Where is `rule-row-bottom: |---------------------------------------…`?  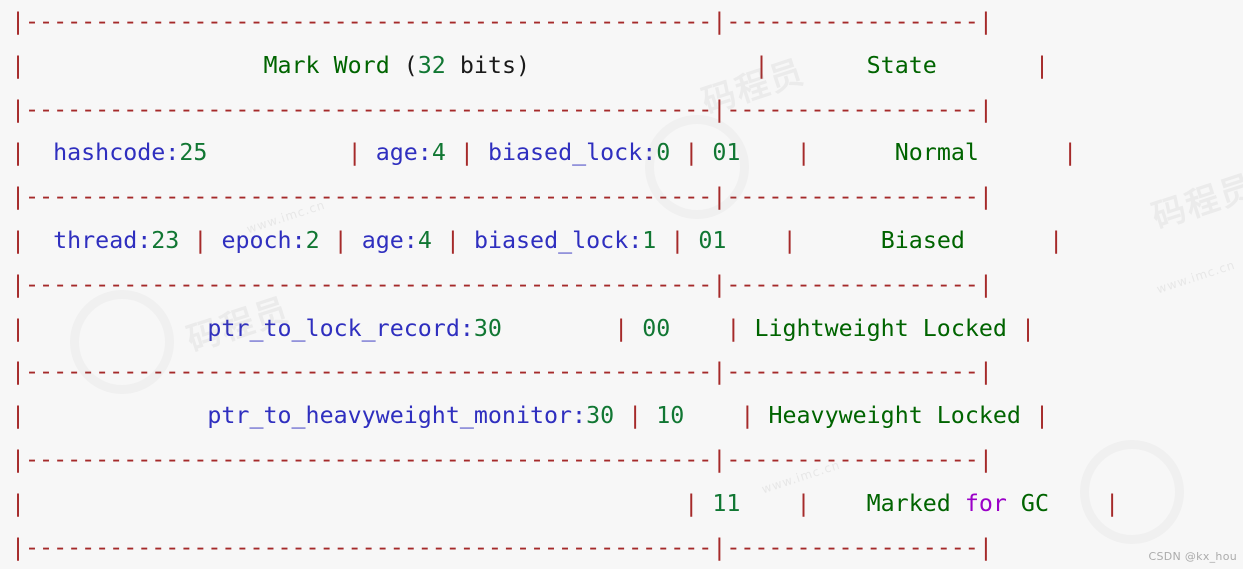
rule-row-bottom: |---------------------------------------… is located at coordinates (621, 547).